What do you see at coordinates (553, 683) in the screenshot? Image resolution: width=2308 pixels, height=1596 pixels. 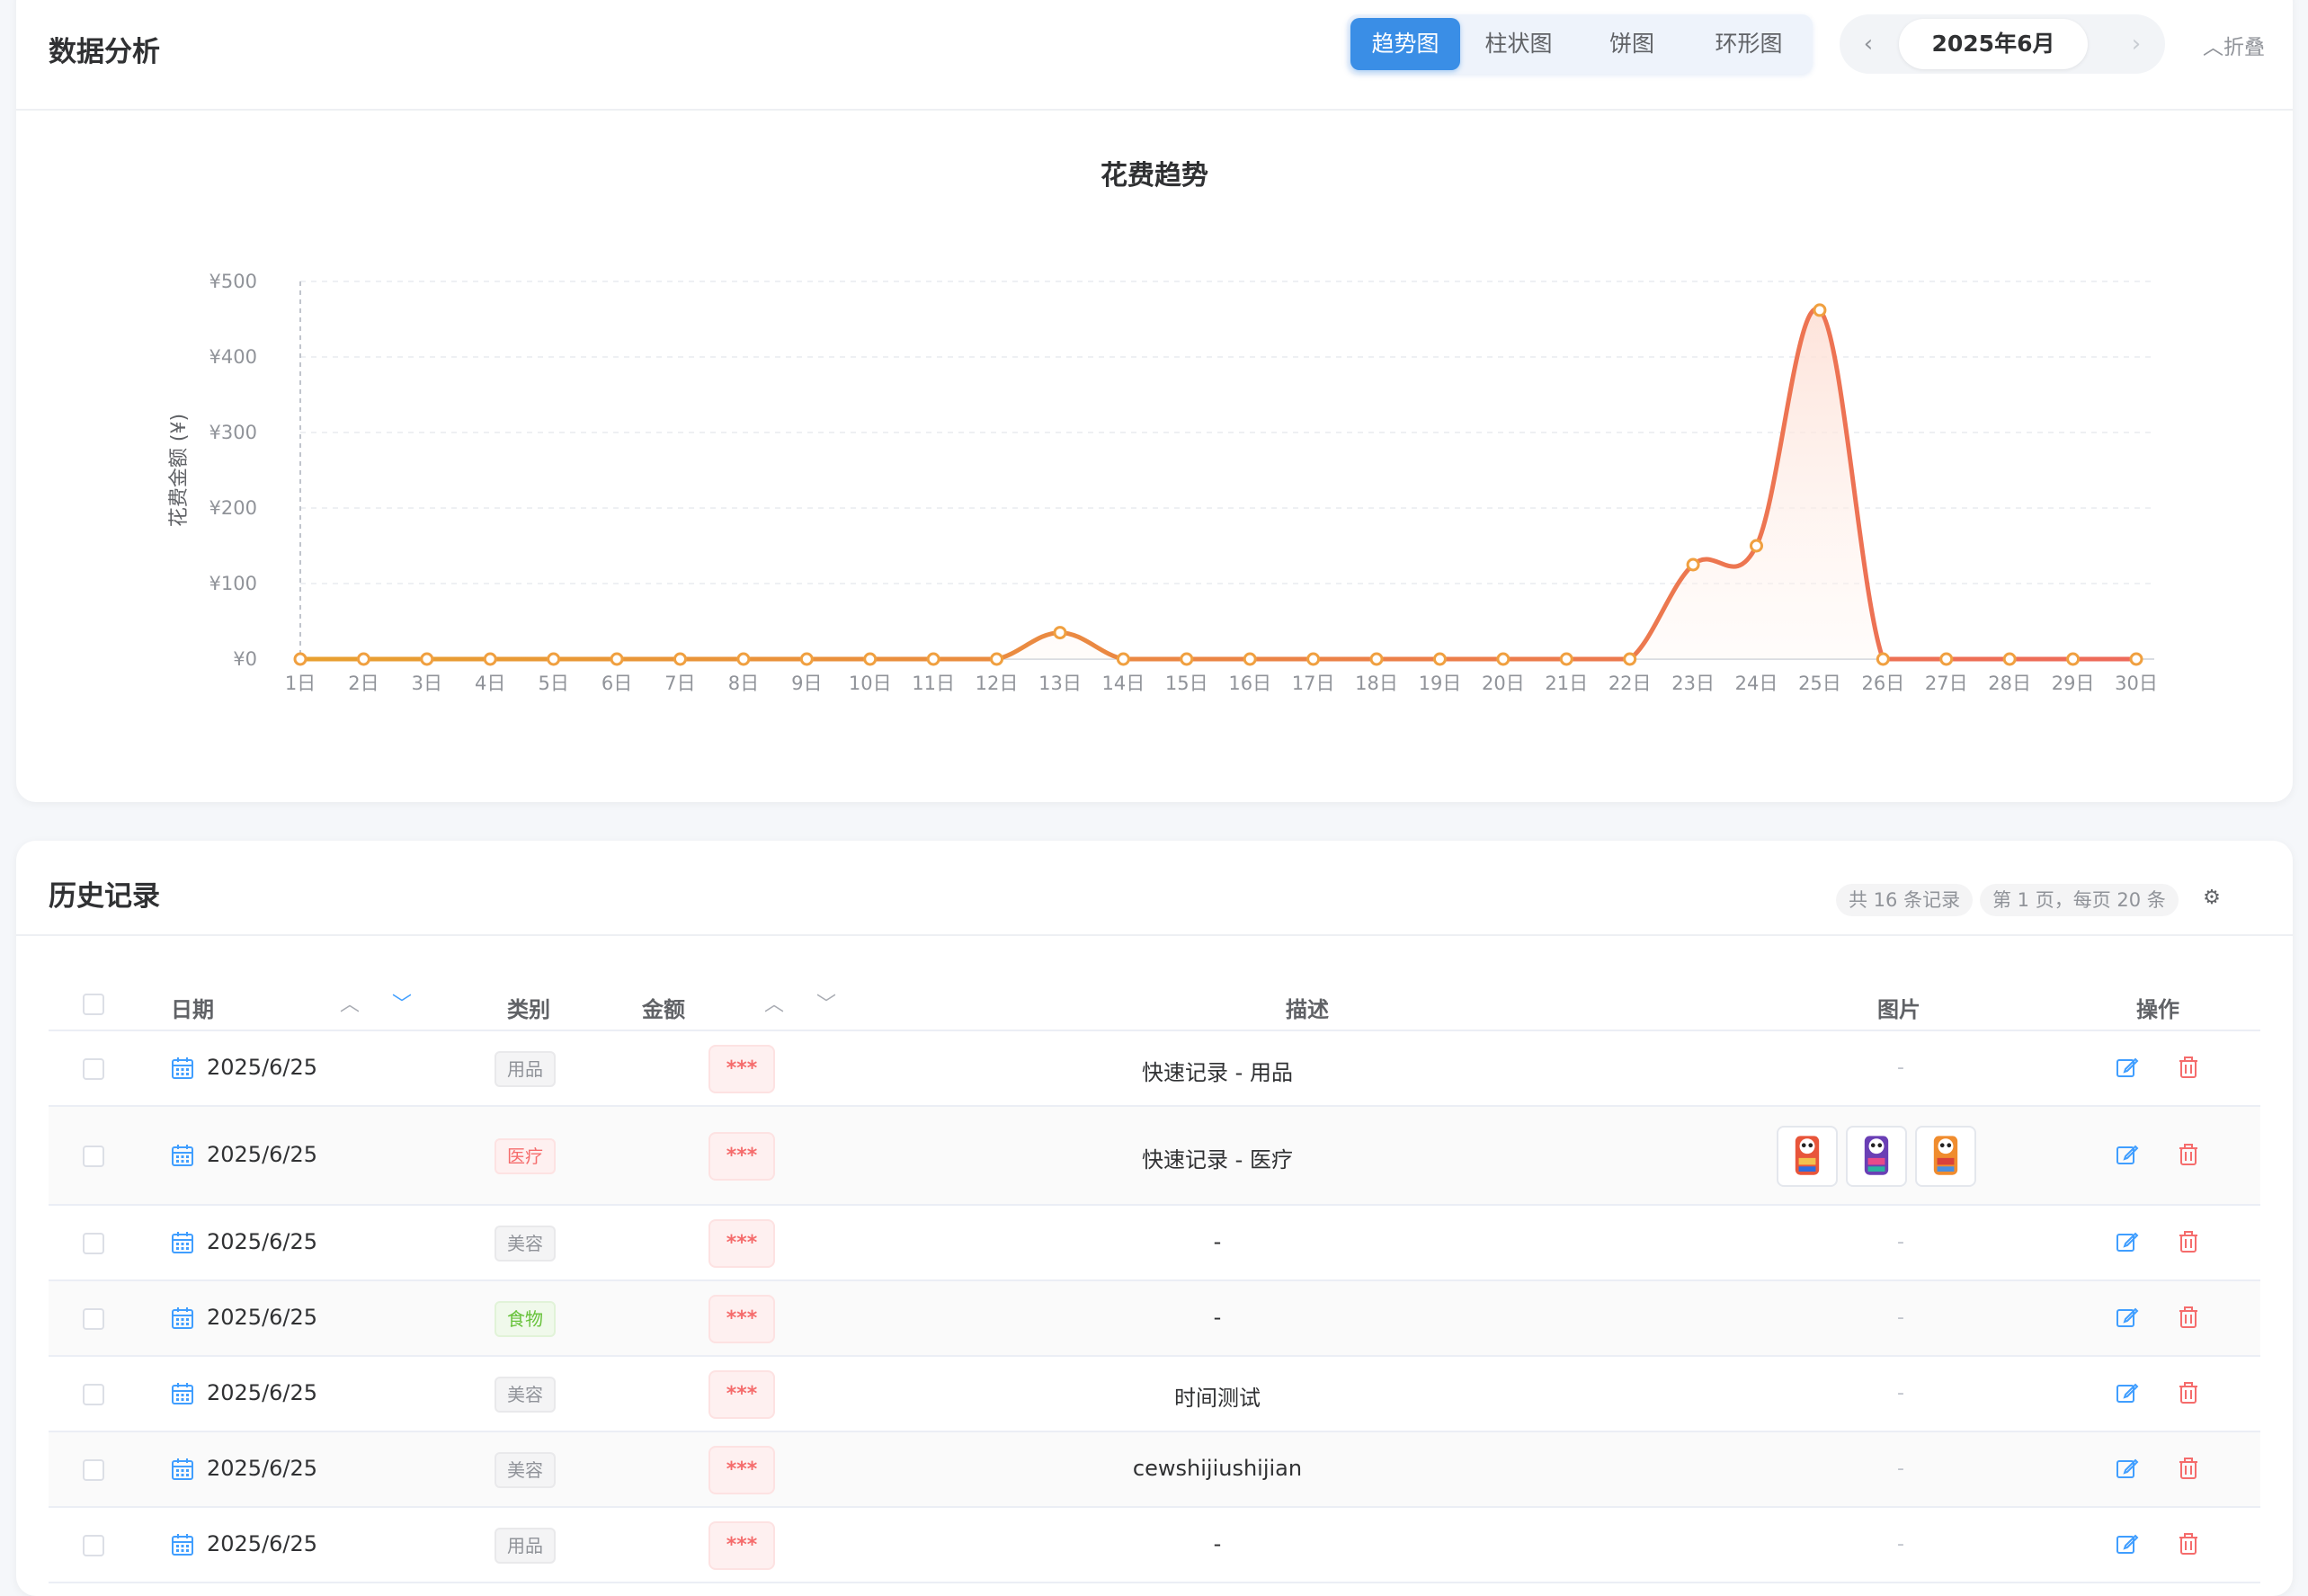 I see `x-tick-label: 5日` at bounding box center [553, 683].